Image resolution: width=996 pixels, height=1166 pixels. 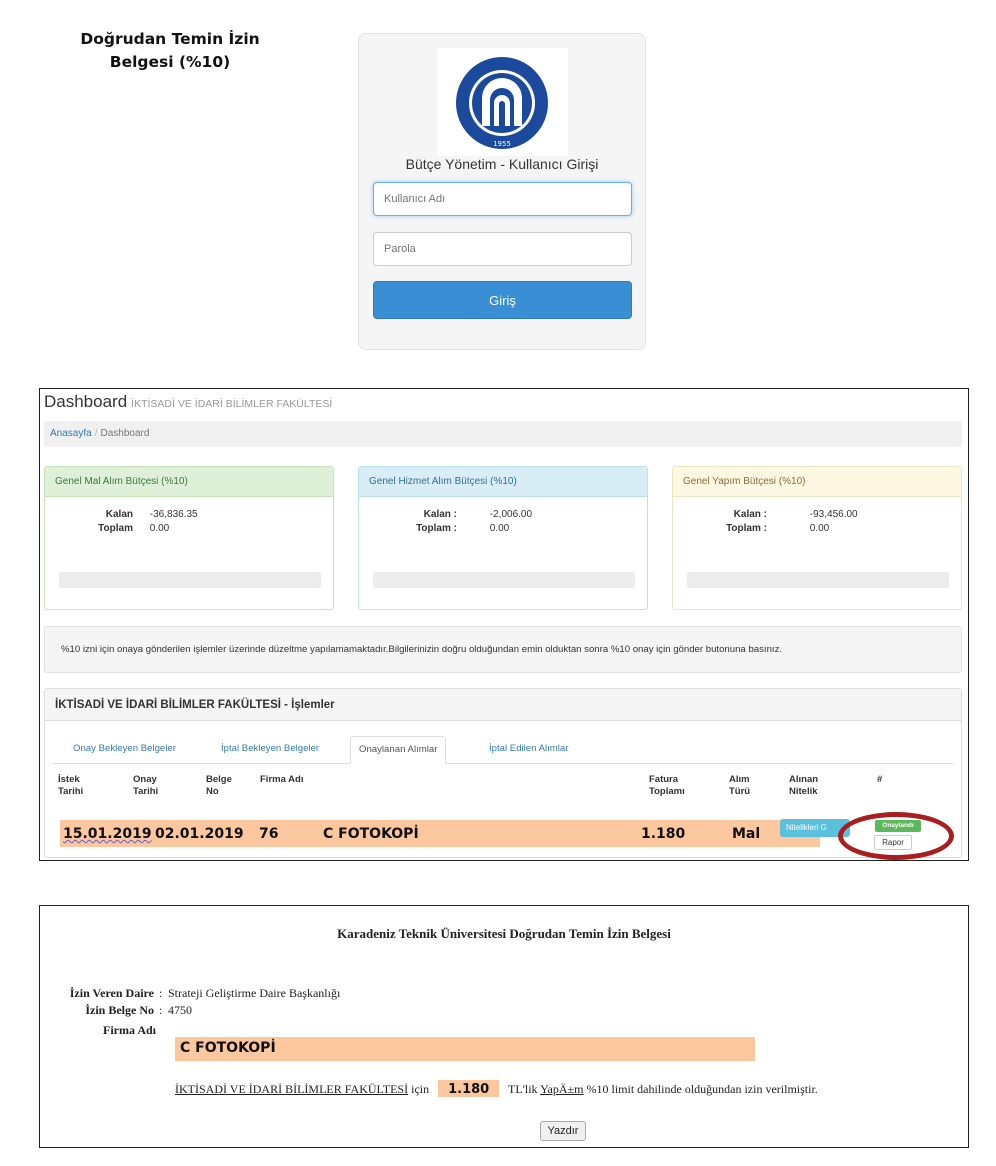 I want to click on cell-firma: C FOTOKOPİ, so click(x=371, y=834).